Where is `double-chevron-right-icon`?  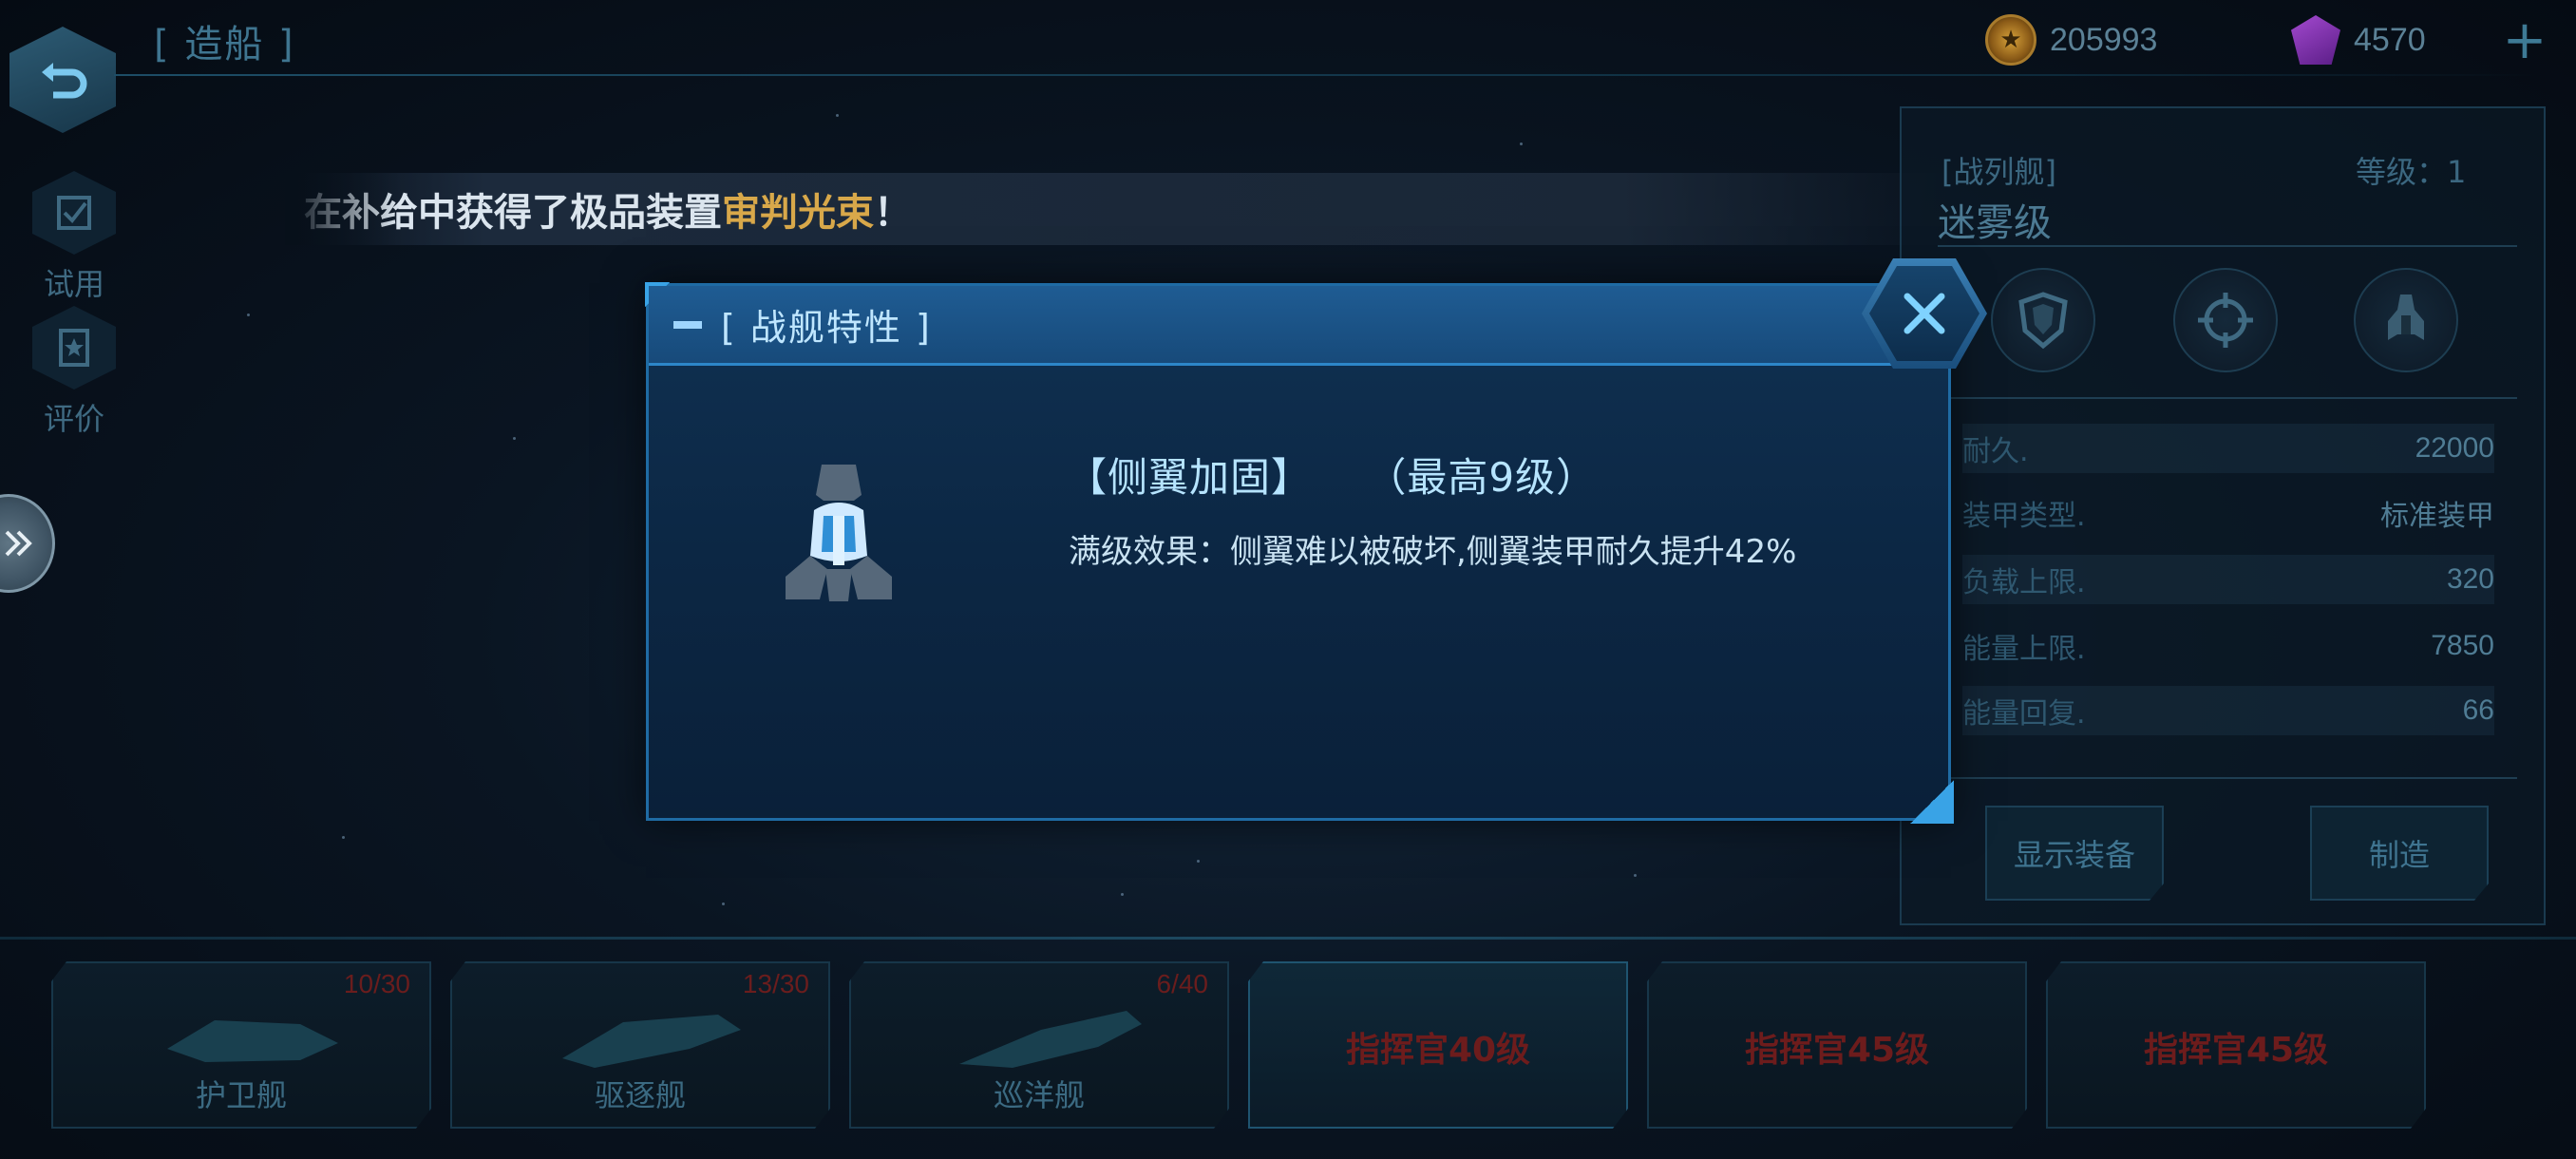
double-chevron-right-icon is located at coordinates (18, 543).